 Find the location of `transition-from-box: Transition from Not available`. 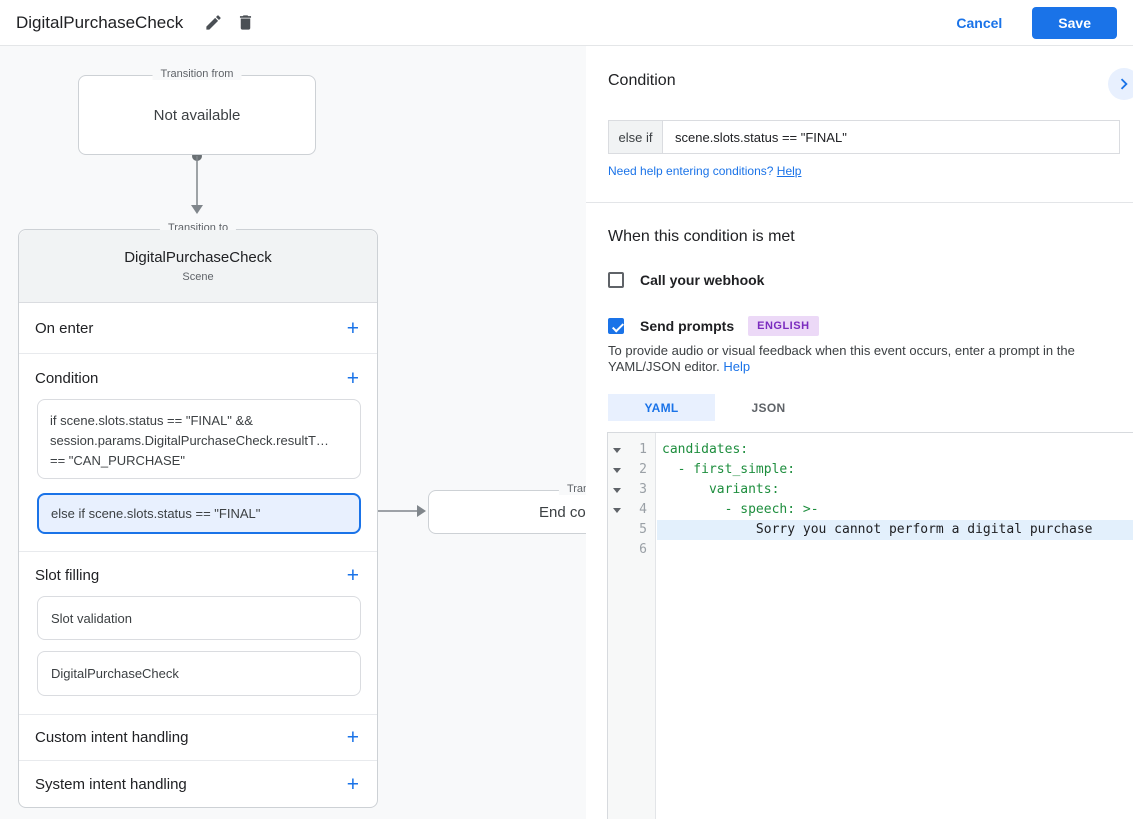

transition-from-box: Transition from Not available is located at coordinates (197, 111).